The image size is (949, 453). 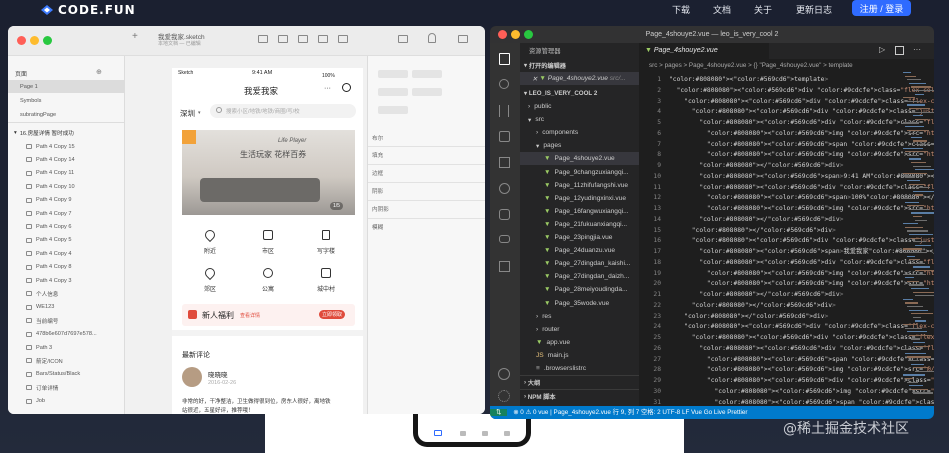 What do you see at coordinates (579, 93) in the screenshot?
I see `workspace-root: ▾ LEO_IS_VERY_COOL 2` at bounding box center [579, 93].